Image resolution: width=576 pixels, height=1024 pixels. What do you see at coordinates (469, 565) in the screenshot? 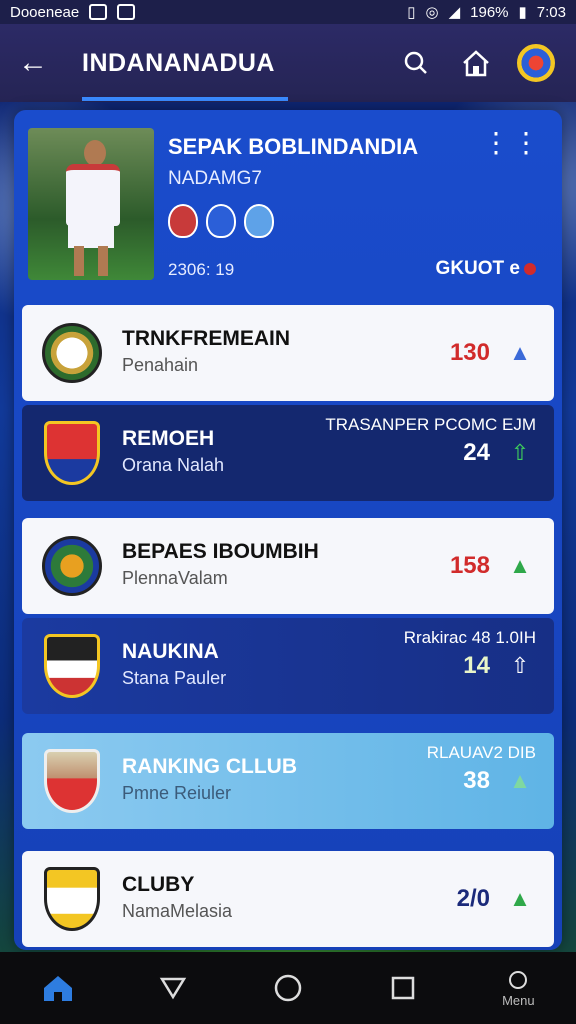
I see `row-value: 158` at bounding box center [469, 565].